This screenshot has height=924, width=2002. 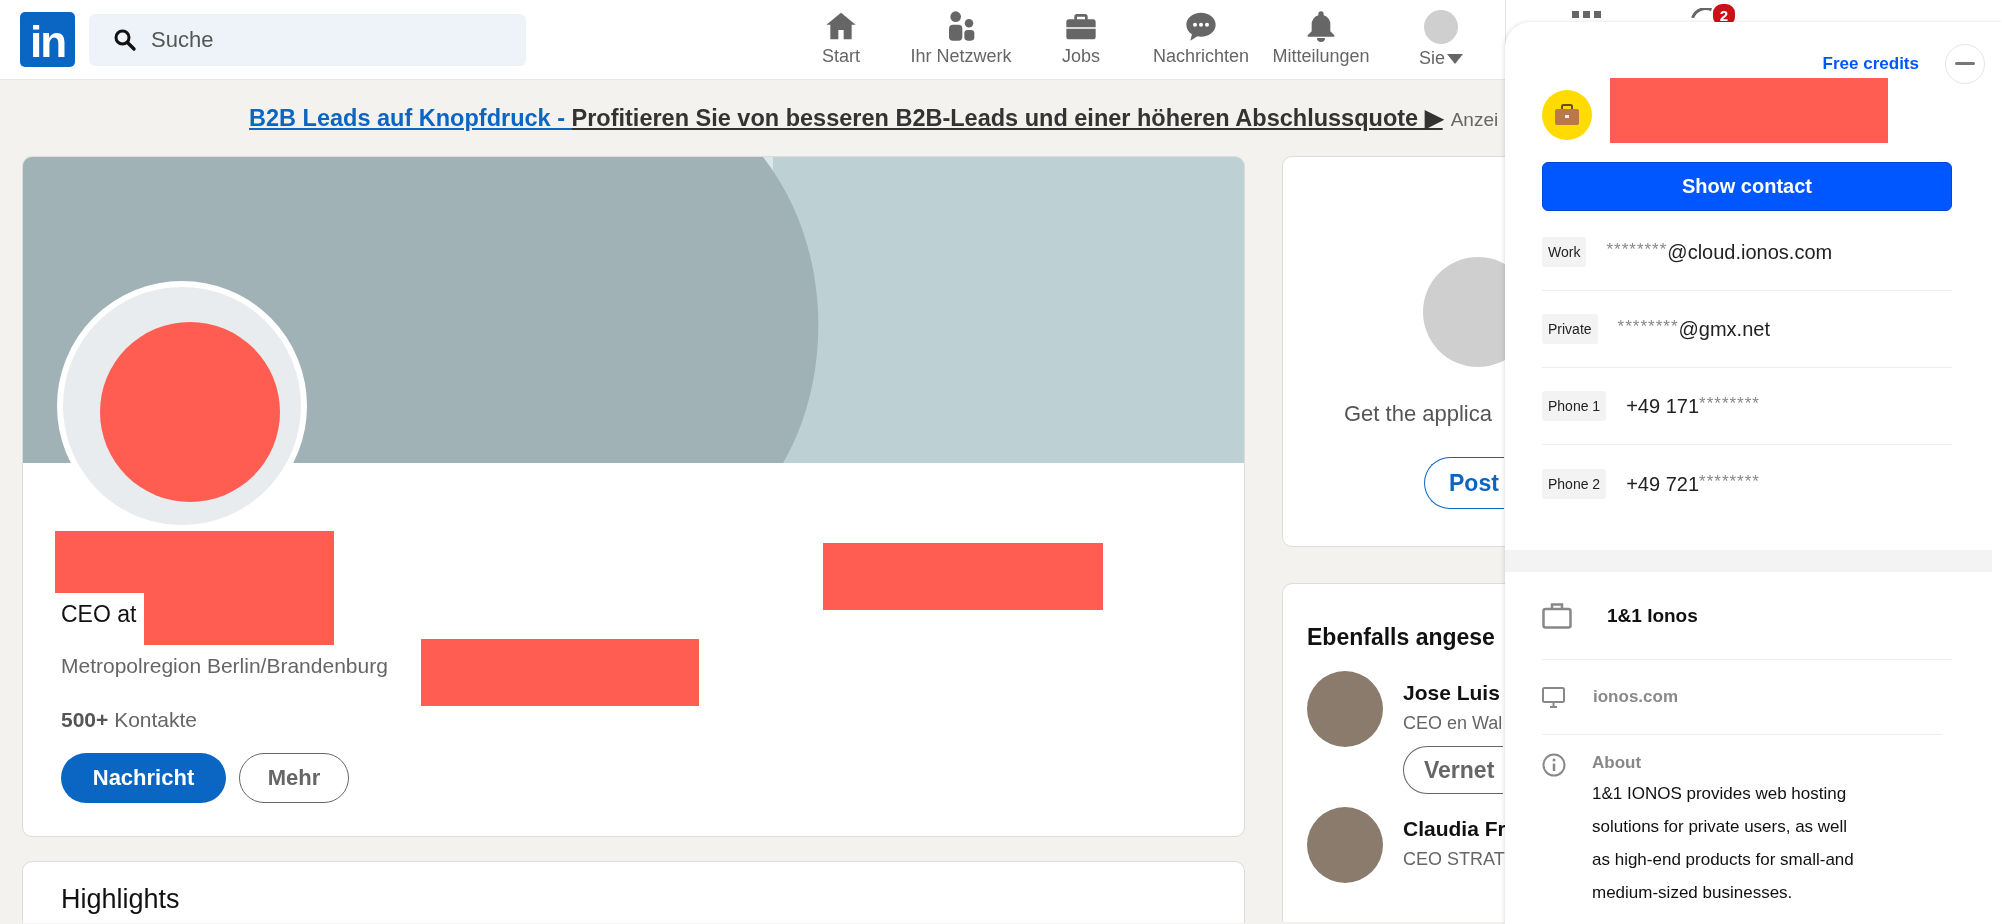 I want to click on caret-icon, so click(x=1455, y=58).